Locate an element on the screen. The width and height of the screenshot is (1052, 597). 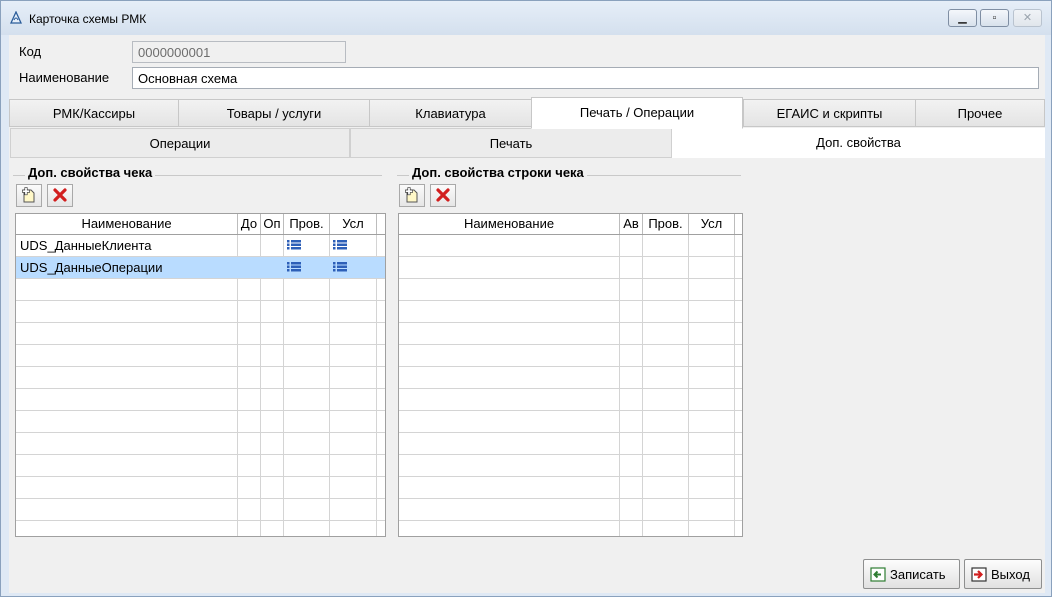
title-bar: Карточка схемы РМК ▁ ▫ ✕ is located at coordinates (526, 18).